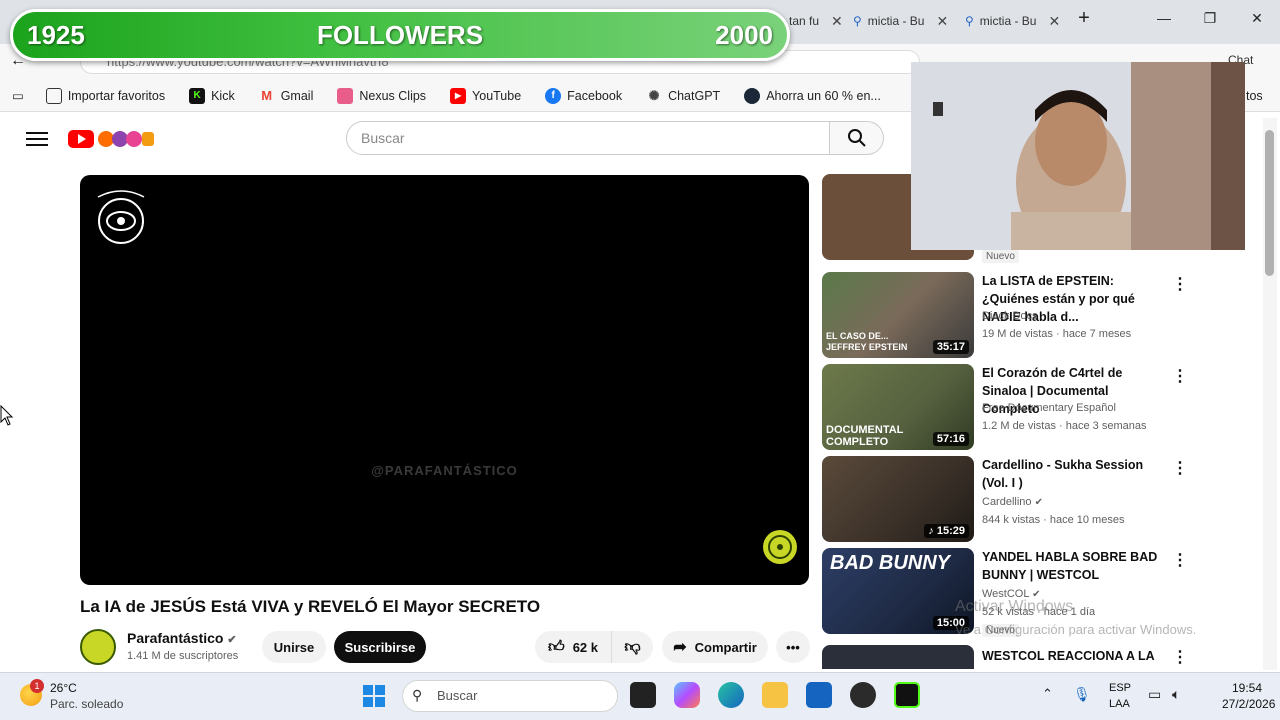  Describe the element at coordinates (950, 531) in the screenshot. I see `video-duration-text: 15:29` at that location.